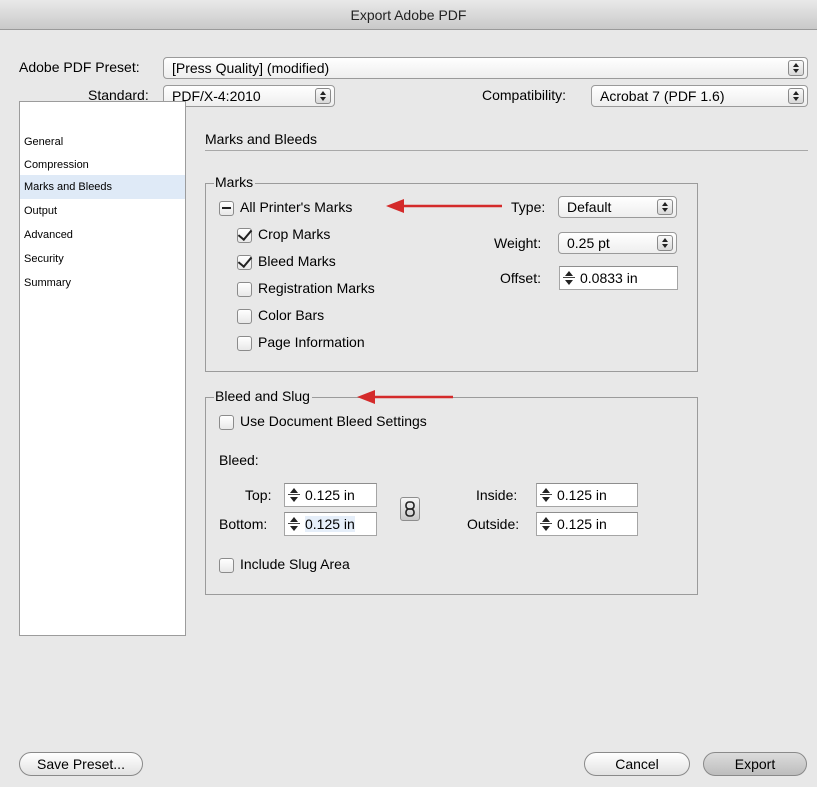 This screenshot has width=817, height=787. I want to click on registration-marks-checkbox, so click(244, 289).